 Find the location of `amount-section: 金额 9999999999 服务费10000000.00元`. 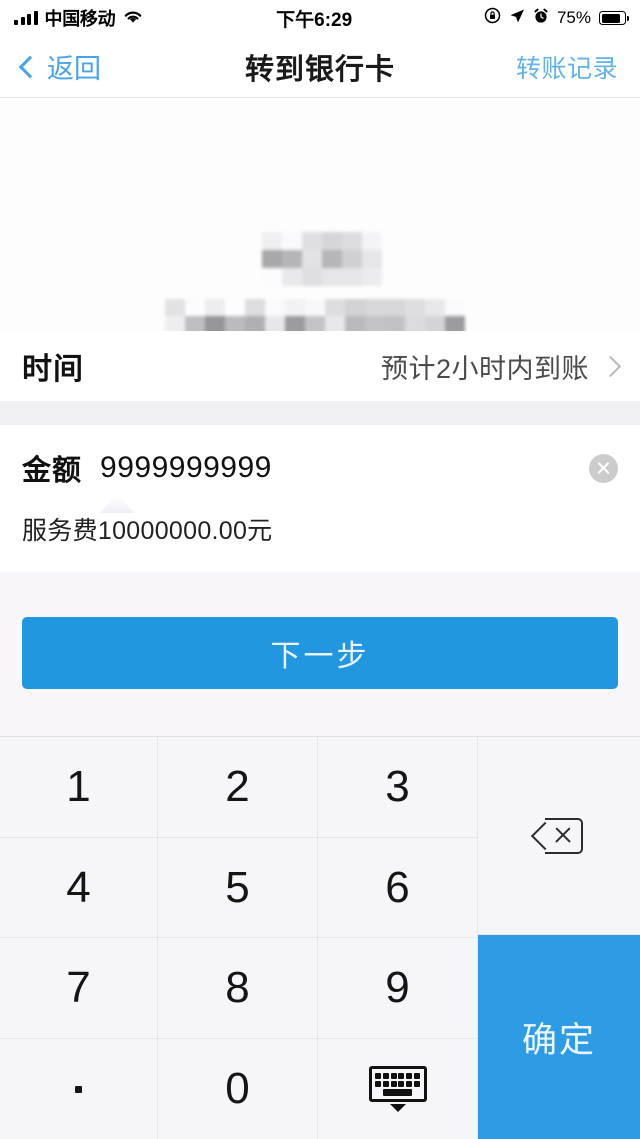

amount-section: 金额 9999999999 服务费10000000.00元 is located at coordinates (320, 498).